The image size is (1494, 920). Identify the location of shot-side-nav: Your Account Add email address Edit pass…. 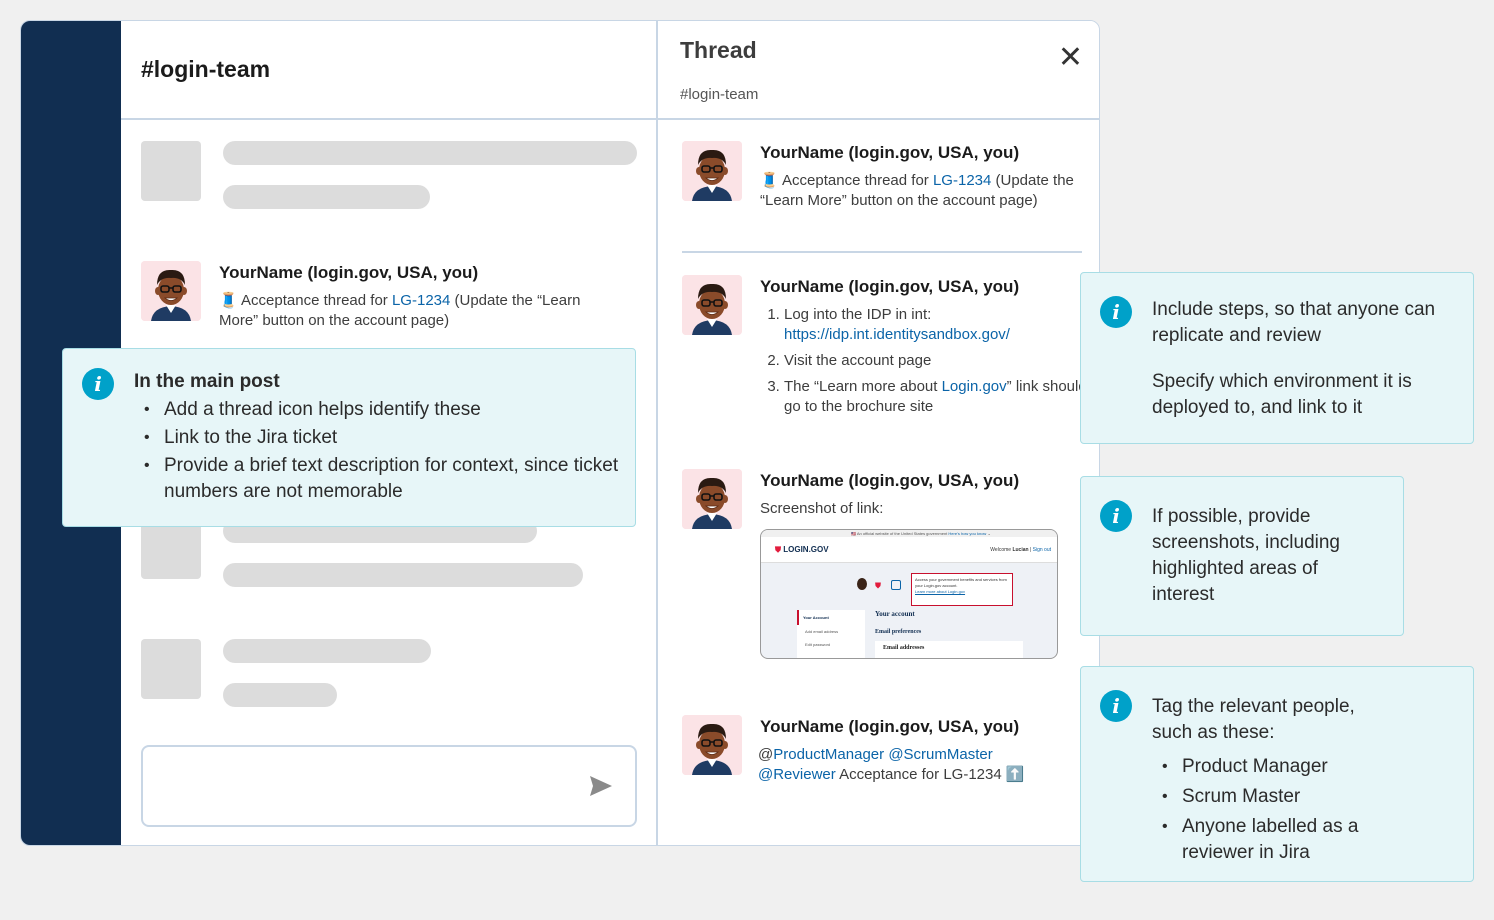
(831, 634).